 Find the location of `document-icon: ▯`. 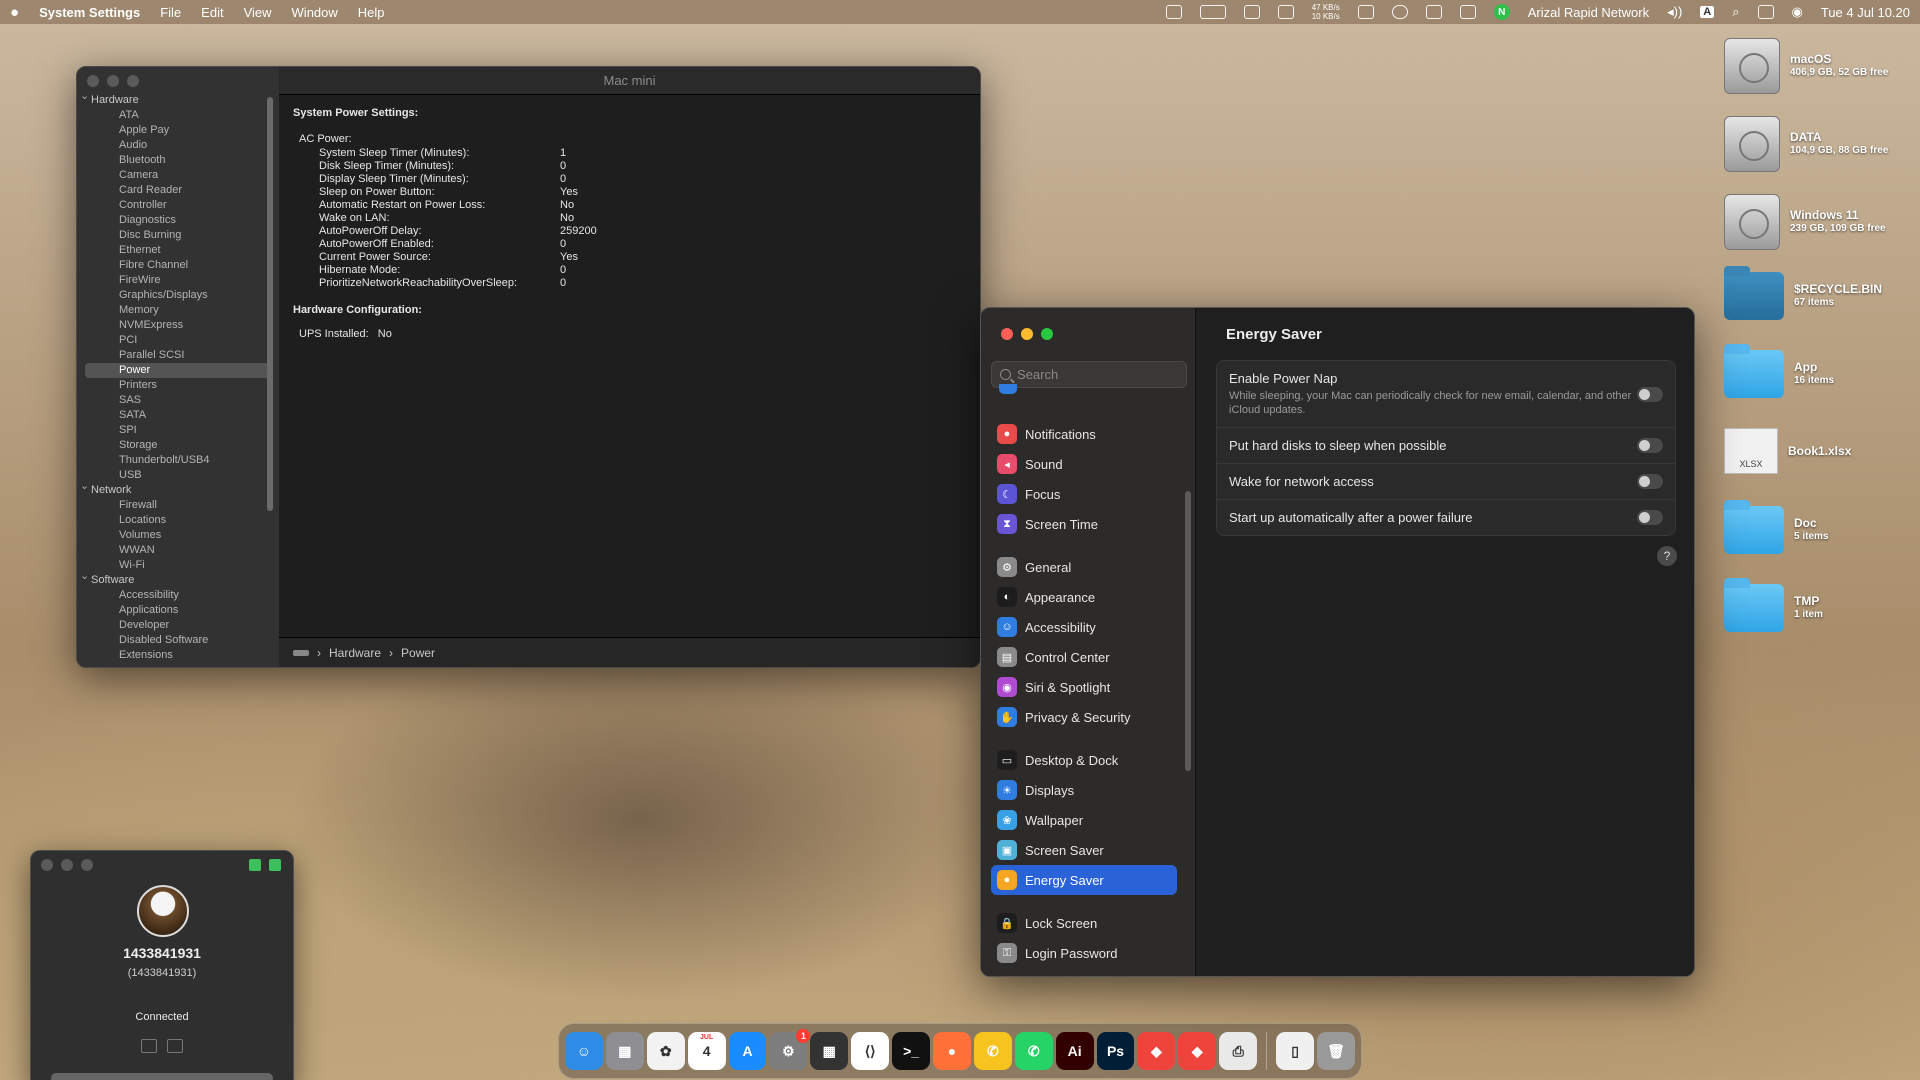

document-icon: ▯ is located at coordinates (1295, 1051).